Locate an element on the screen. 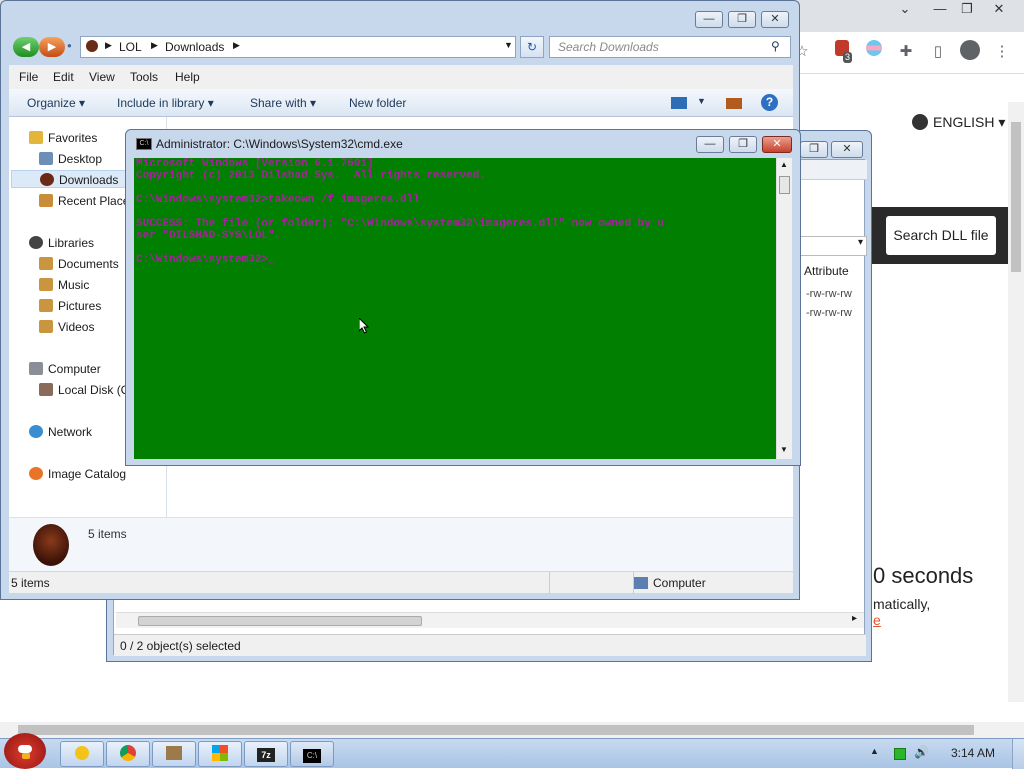 The image size is (1024, 769). nav-label: Downloads is located at coordinates (89, 180).